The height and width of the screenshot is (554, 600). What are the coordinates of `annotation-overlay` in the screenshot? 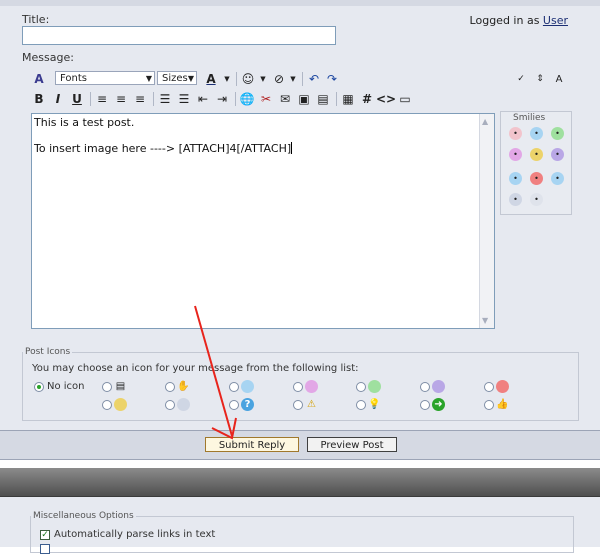 It's located at (215, 372).